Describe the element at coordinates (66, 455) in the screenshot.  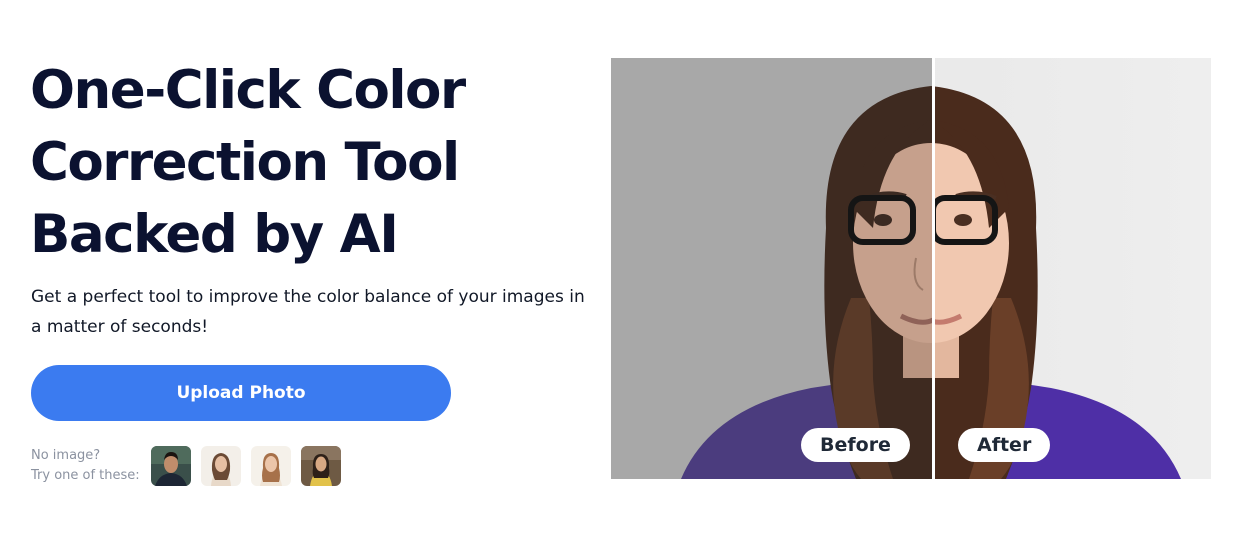
I see `sample-images-label-line-1: No image?` at that location.